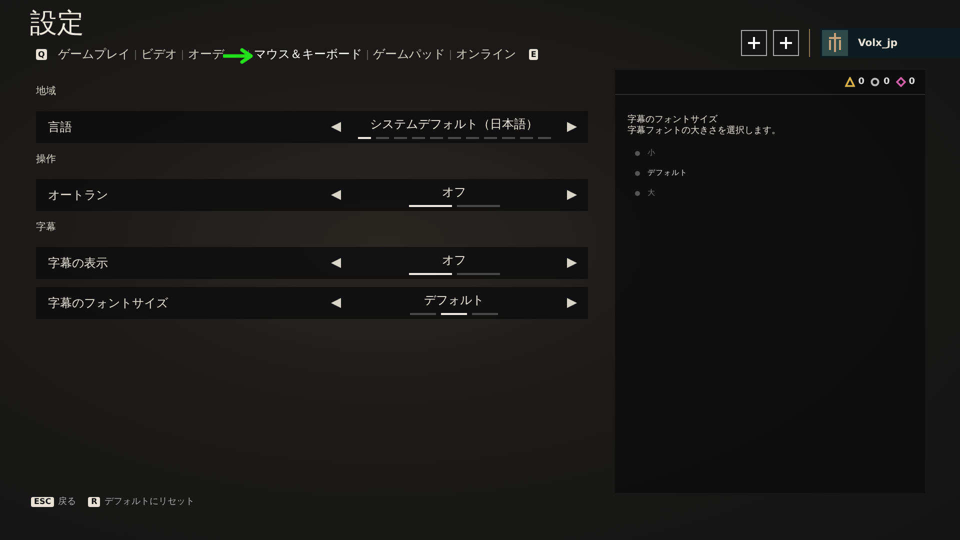  What do you see at coordinates (93, 54) in the screenshot?
I see `tab: ゲームプレイ` at bounding box center [93, 54].